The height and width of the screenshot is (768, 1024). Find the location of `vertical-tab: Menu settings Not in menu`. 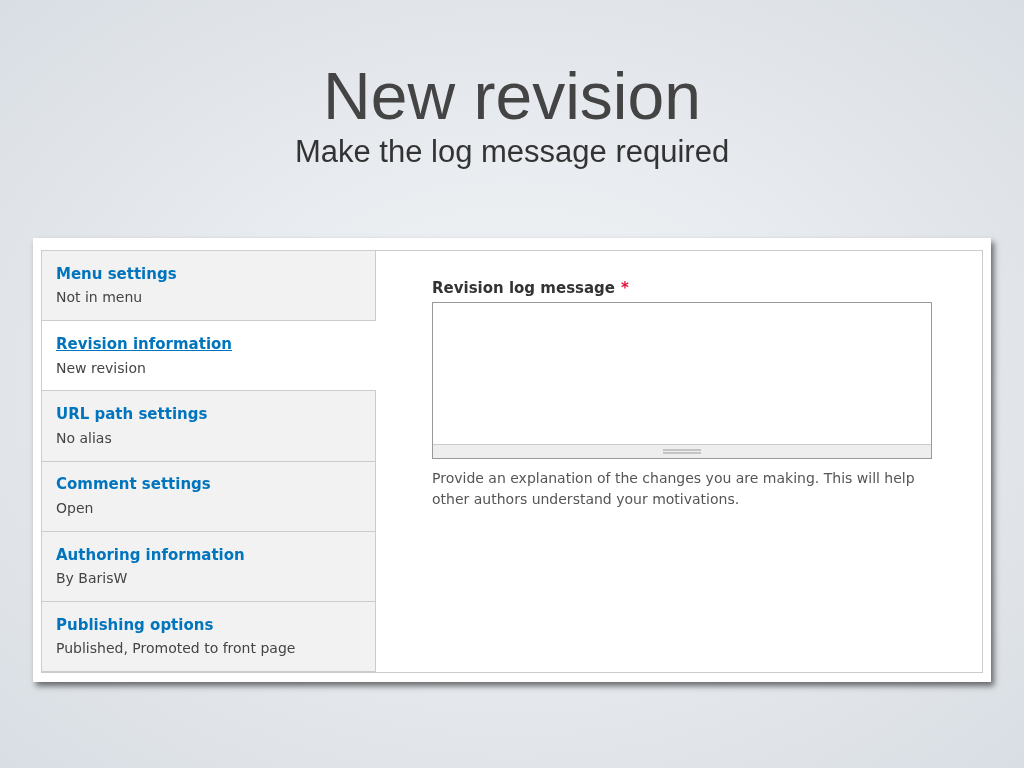

vertical-tab: Menu settings Not in menu is located at coordinates (209, 286).